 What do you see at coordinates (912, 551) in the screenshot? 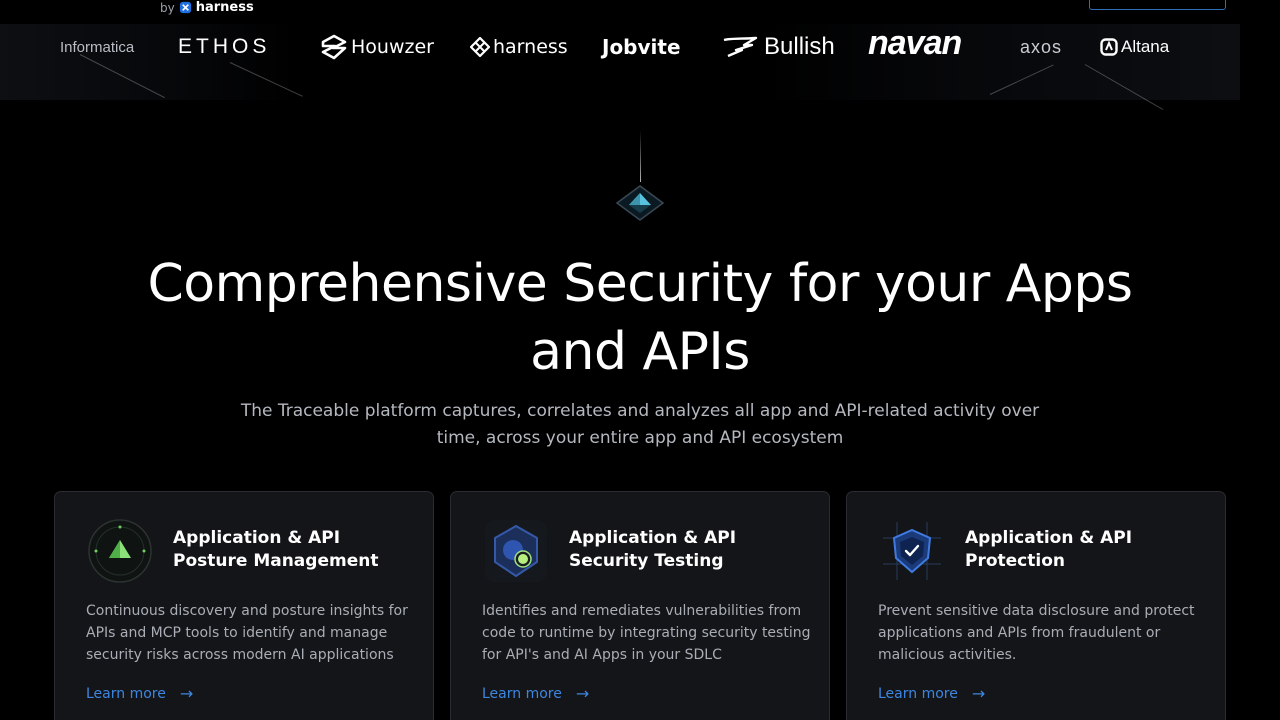
I see `shield-check-icon` at bounding box center [912, 551].